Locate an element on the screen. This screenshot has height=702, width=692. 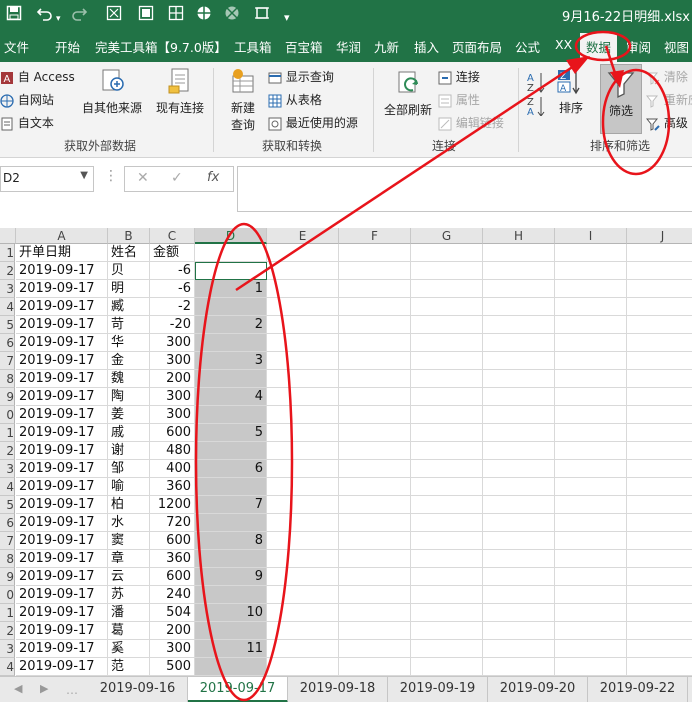
cell-d-row: 1 is located at coordinates (231, 289).